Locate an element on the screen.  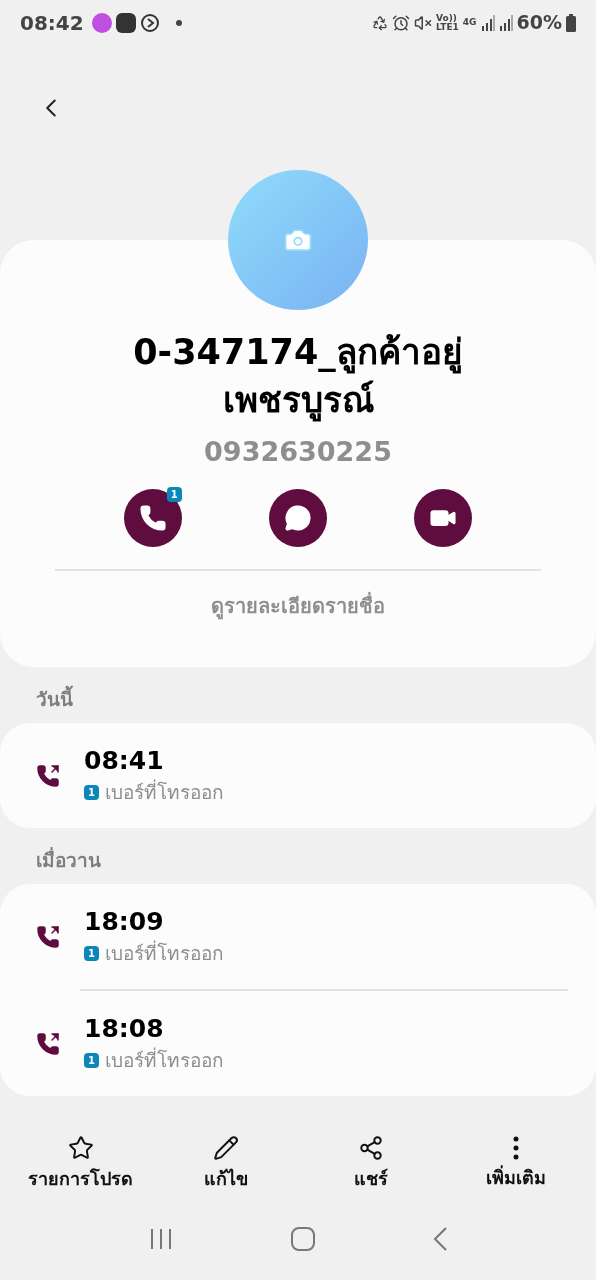
message-icon is located at coordinates (298, 517).